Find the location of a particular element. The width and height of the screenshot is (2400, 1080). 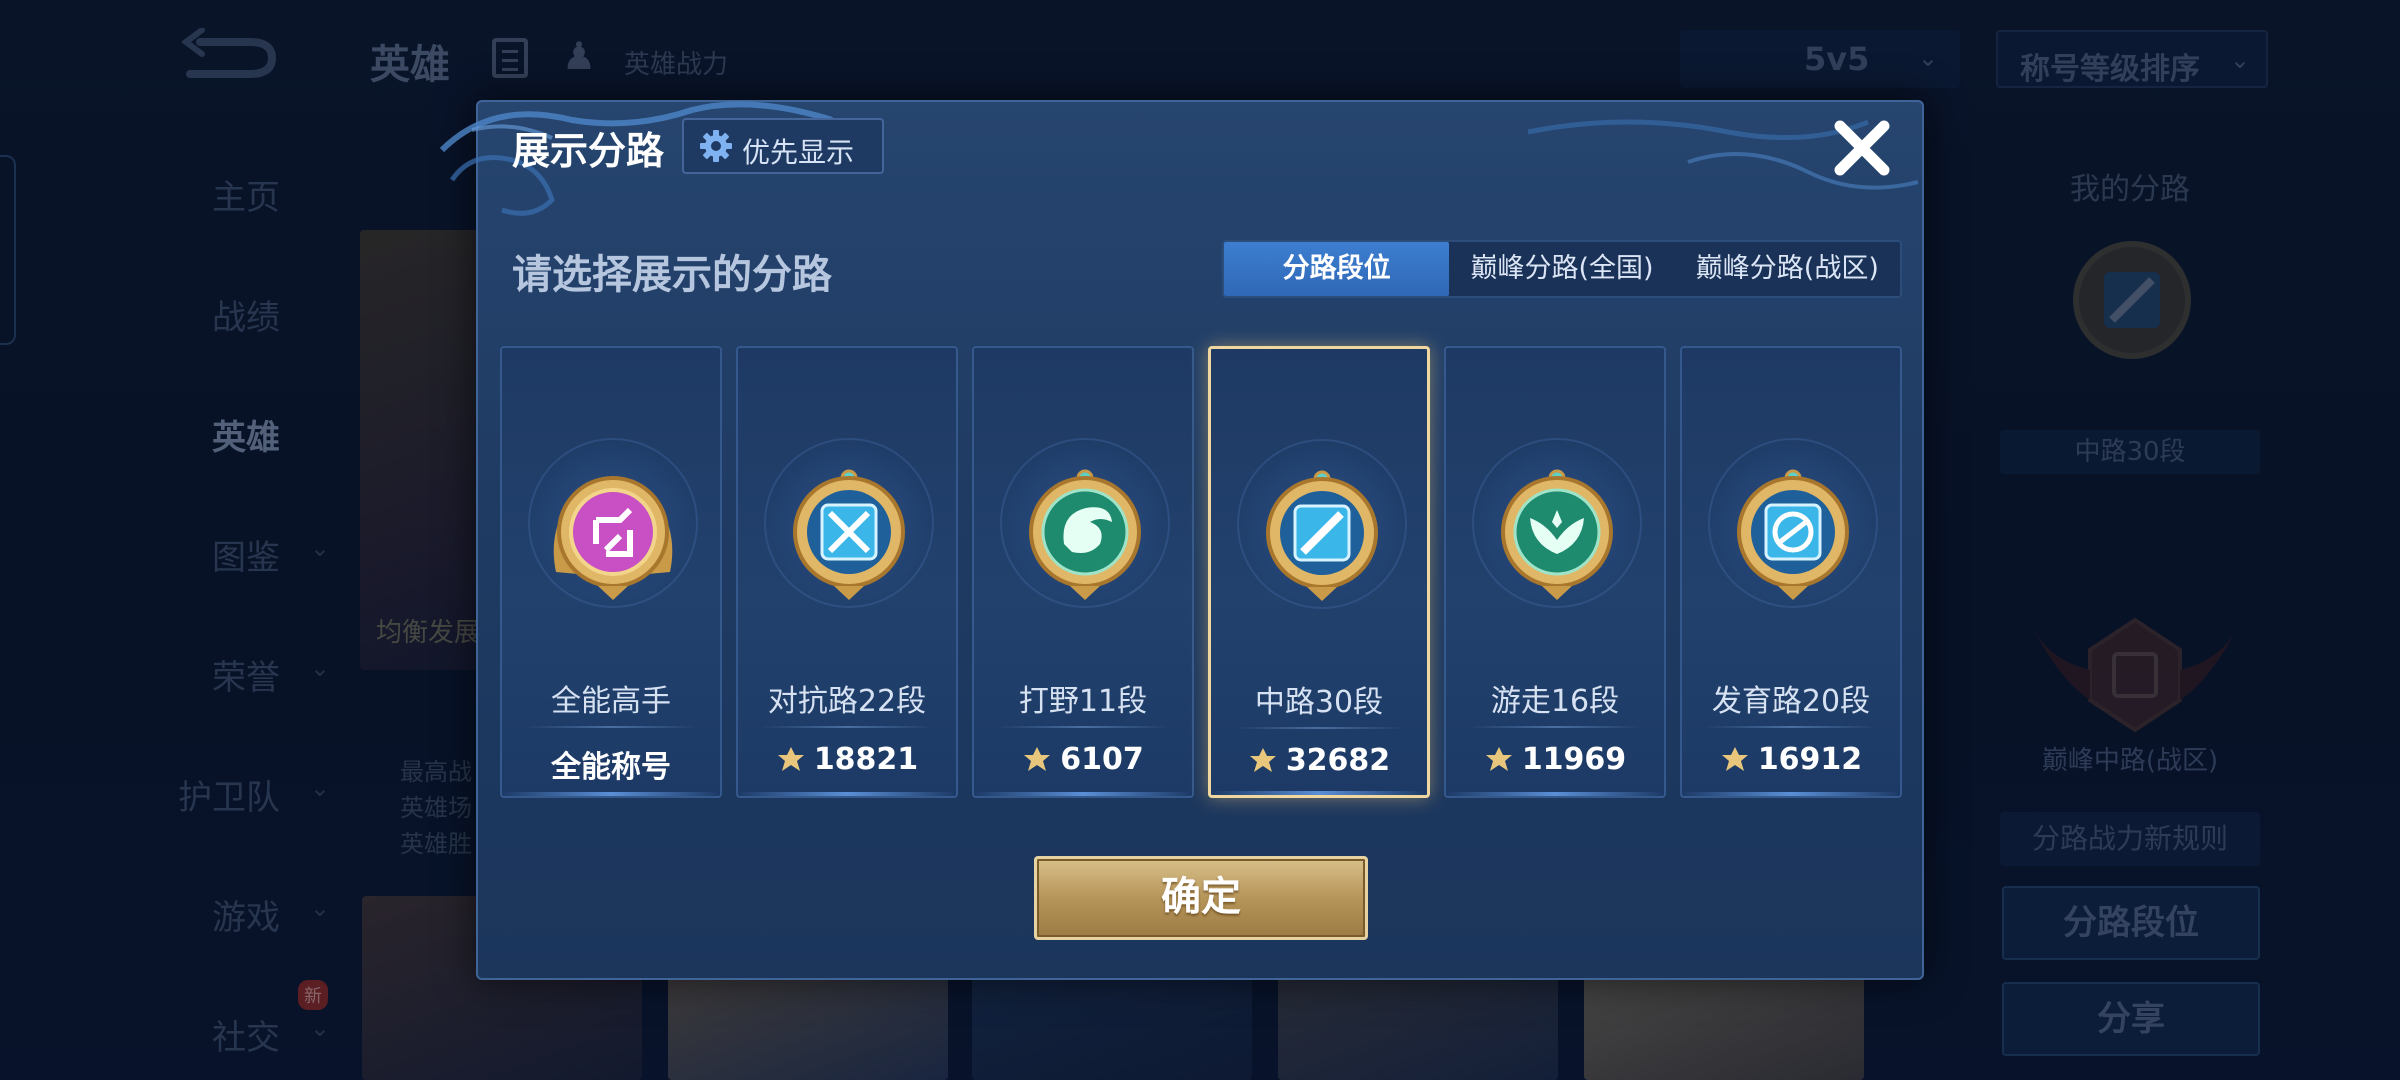

dialog-subtitle: 请选择展示的分路 is located at coordinates (672, 275).